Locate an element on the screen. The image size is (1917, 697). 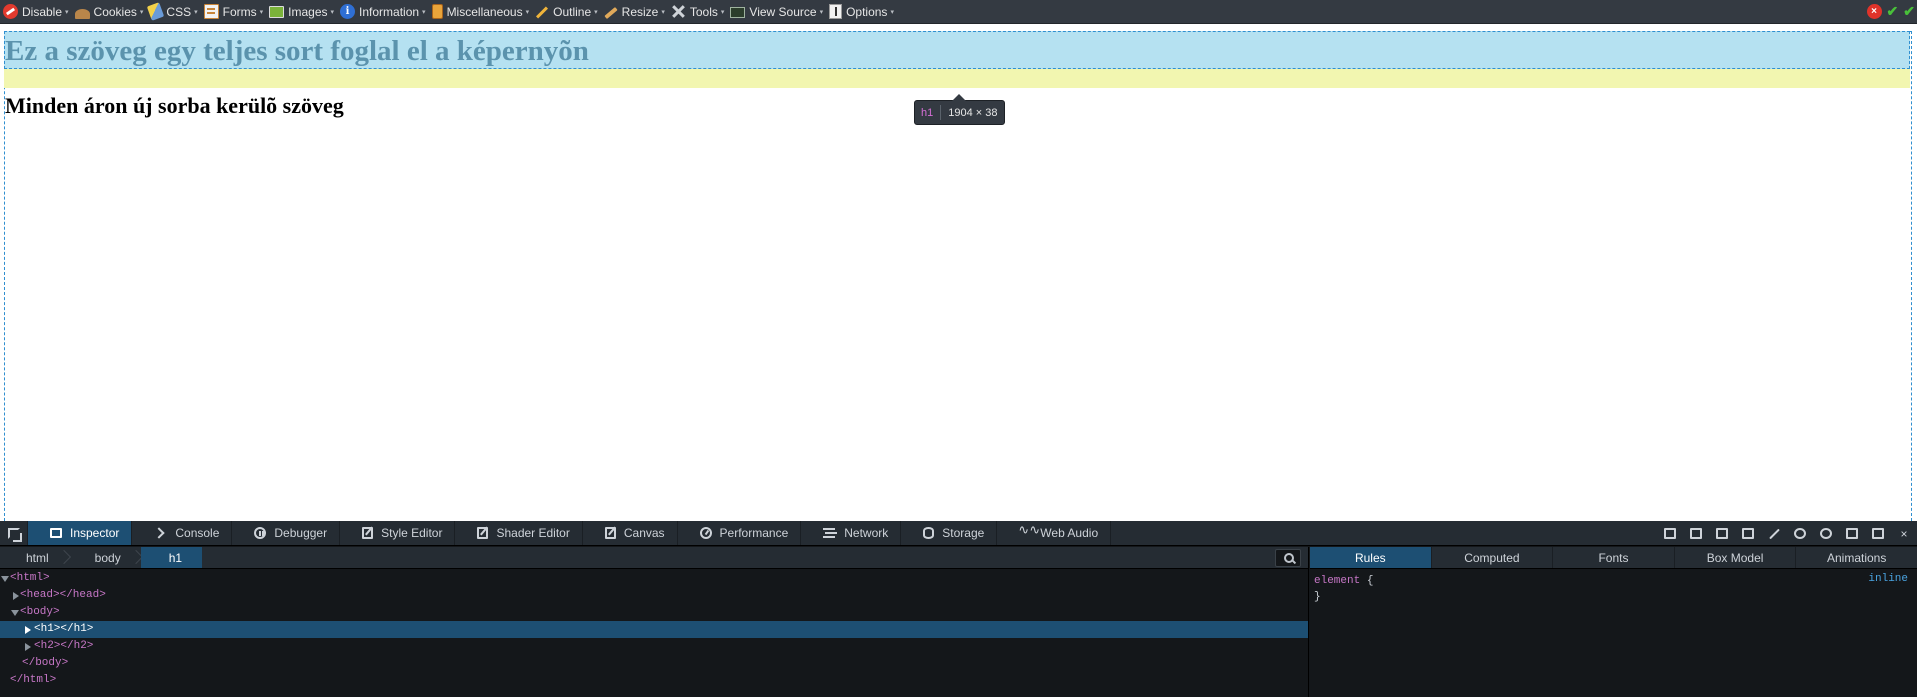
css-icon is located at coordinates (156, 11).